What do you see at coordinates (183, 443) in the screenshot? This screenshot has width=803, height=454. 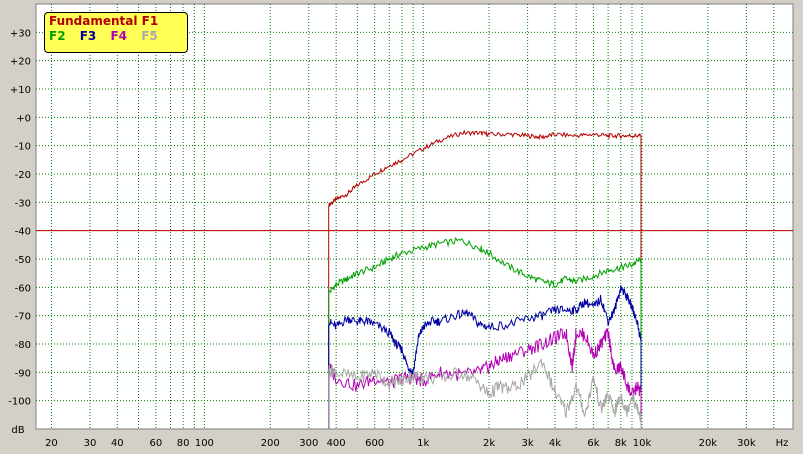 I see `x-tick-label: 80` at bounding box center [183, 443].